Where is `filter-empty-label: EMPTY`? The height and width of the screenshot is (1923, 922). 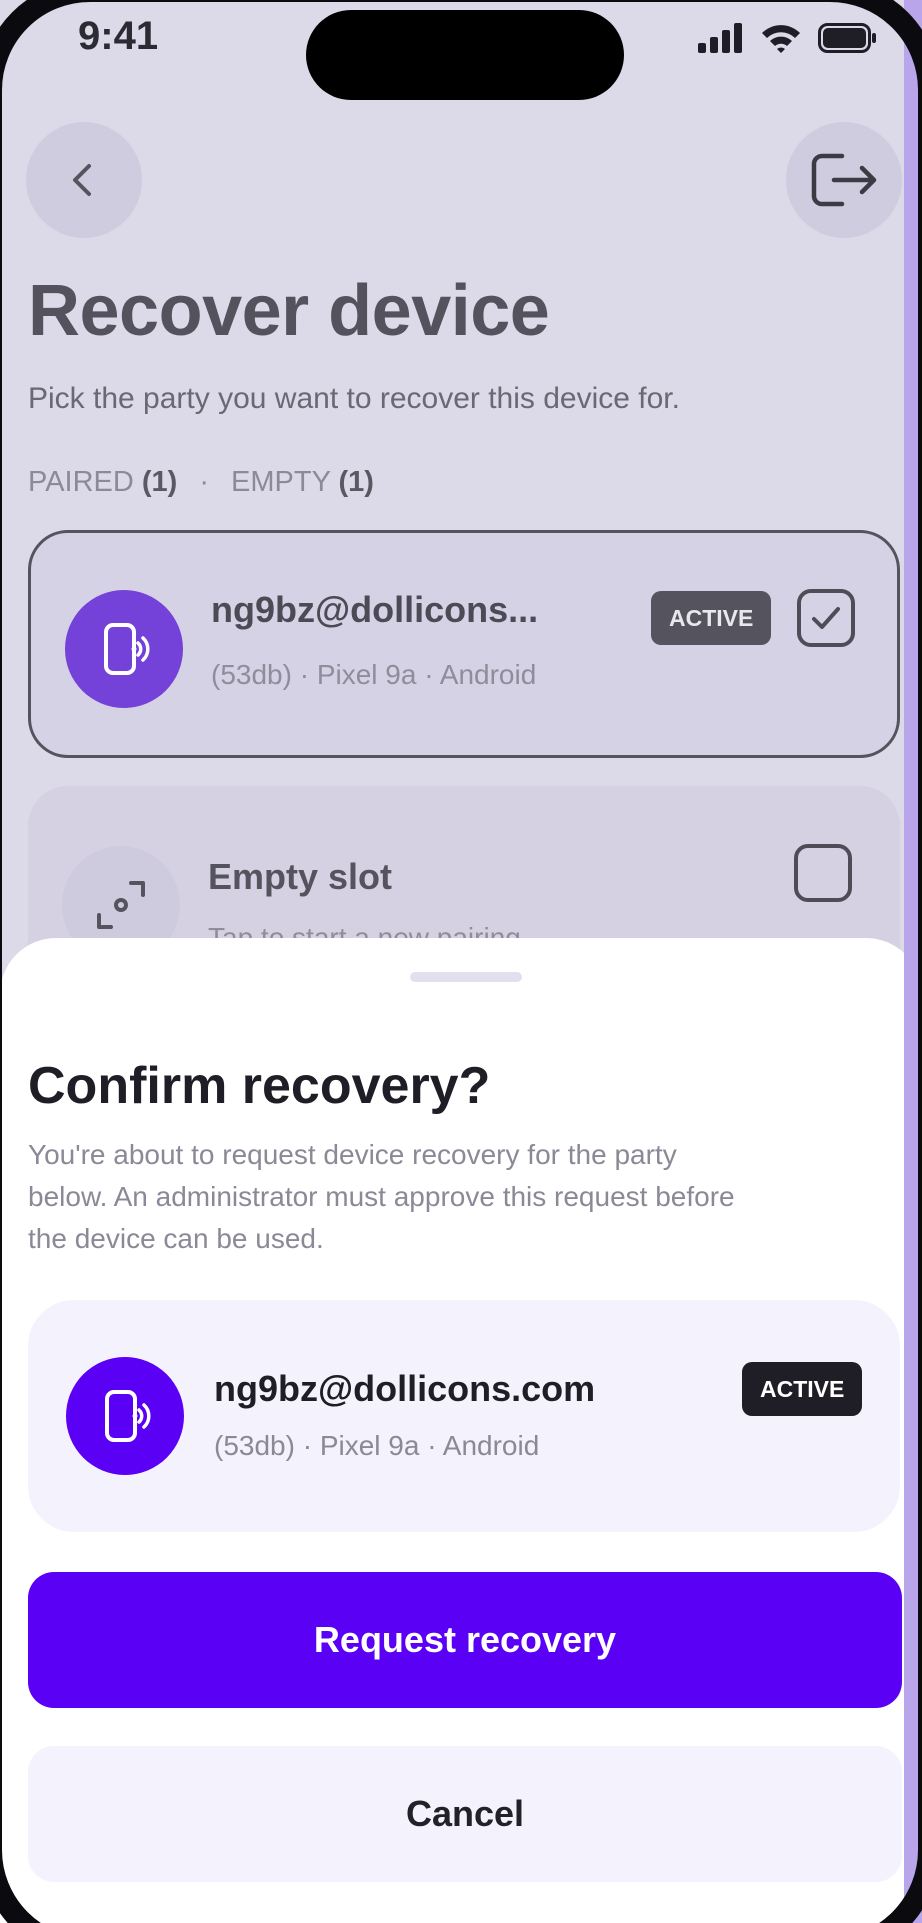
filter-empty-label: EMPTY is located at coordinates (281, 482).